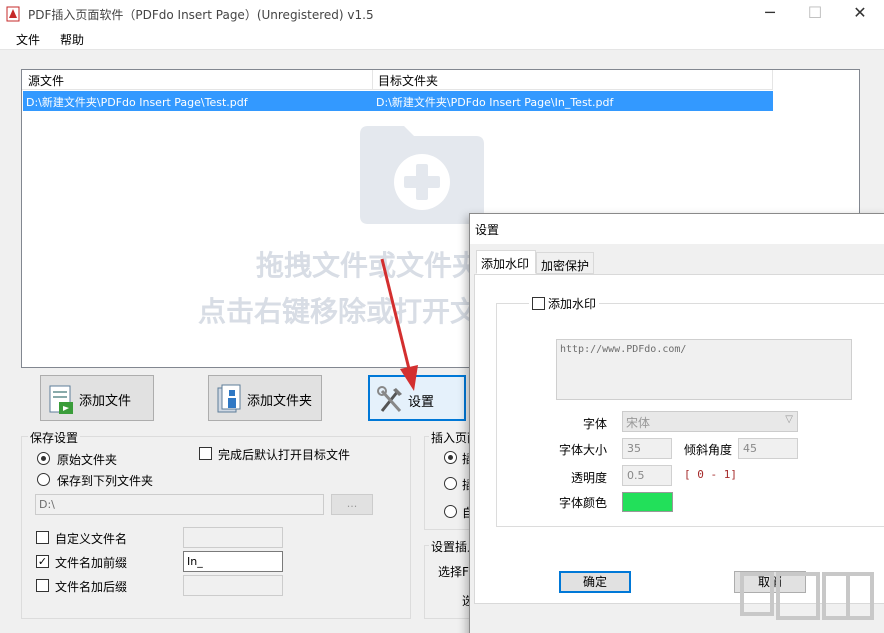  What do you see at coordinates (506, 262) in the screenshot?
I see `tab-add-watermark: 添加水印` at bounding box center [506, 262].